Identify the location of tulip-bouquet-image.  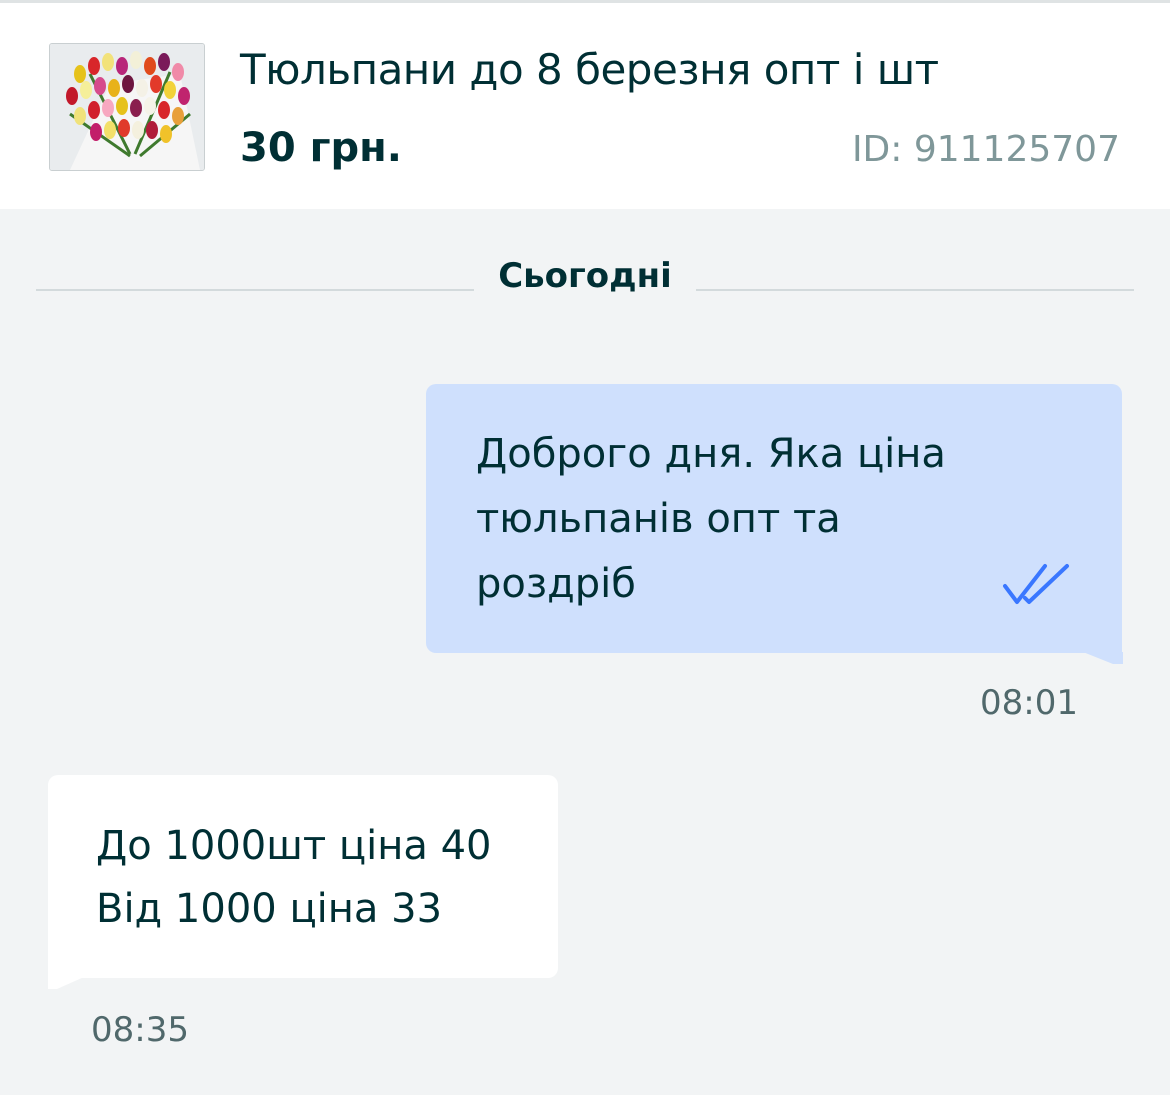
(127, 107).